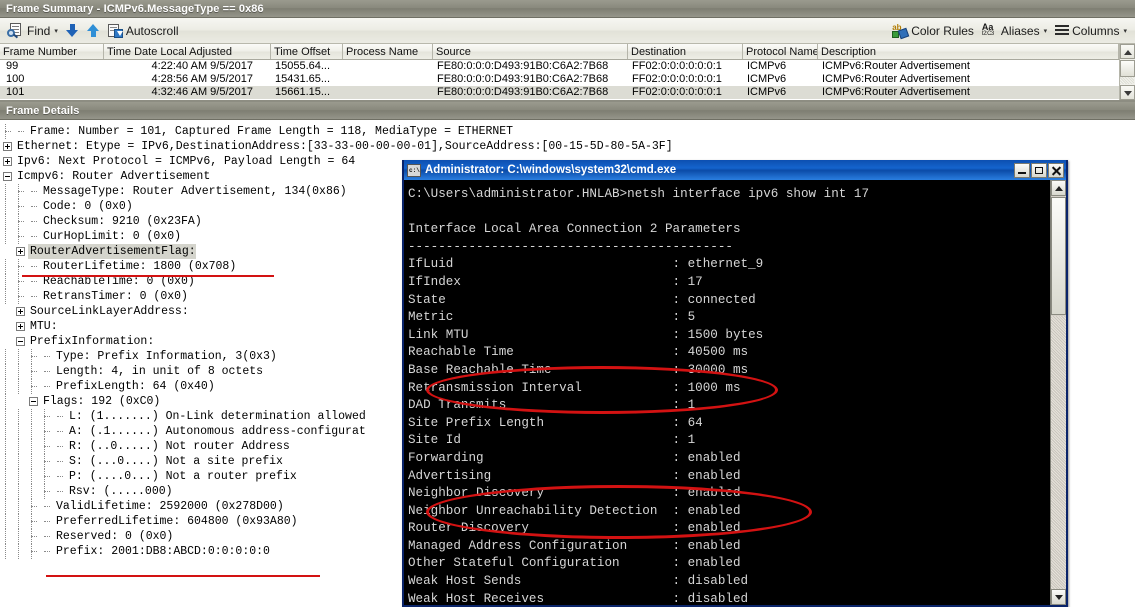 This screenshot has height=607, width=1135. I want to click on aliases-button: Aa I2:C3 Aliases ▾, so click(1014, 31).